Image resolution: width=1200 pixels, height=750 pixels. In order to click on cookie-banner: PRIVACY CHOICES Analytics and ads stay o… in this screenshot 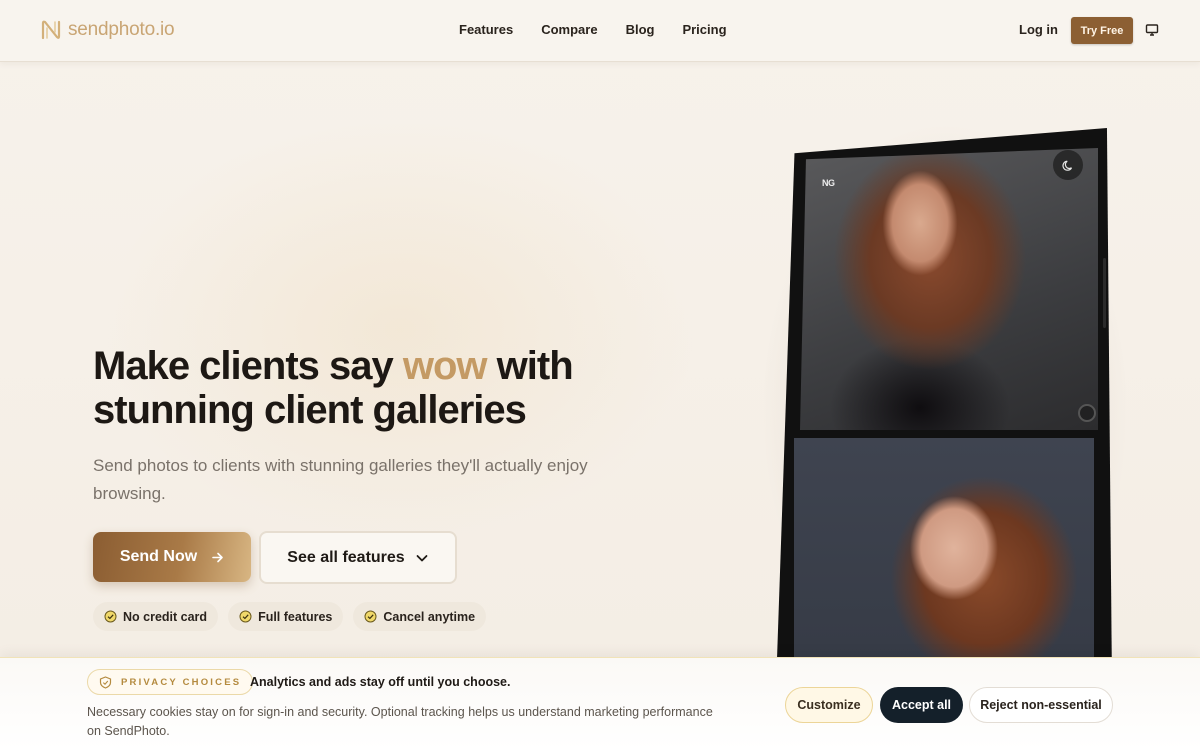, I will do `click(600, 703)`.